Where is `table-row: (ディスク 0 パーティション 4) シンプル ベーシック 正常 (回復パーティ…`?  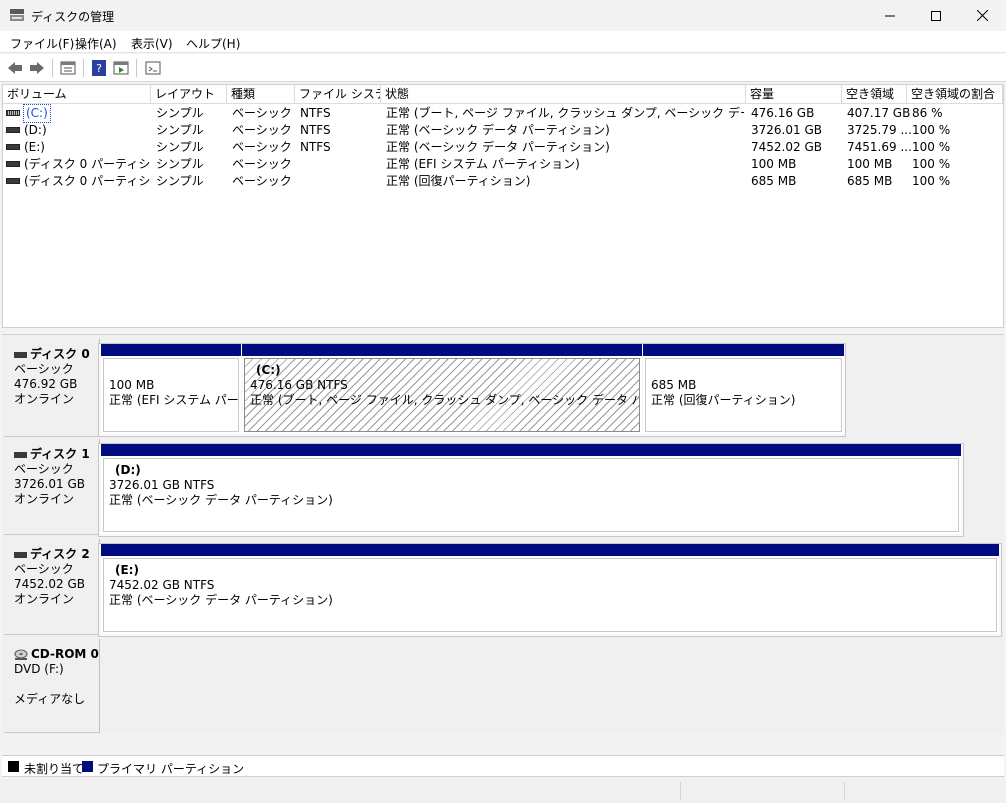 table-row: (ディスク 0 パーティション 4) シンプル ベーシック 正常 (回復パーティ… is located at coordinates (503, 181).